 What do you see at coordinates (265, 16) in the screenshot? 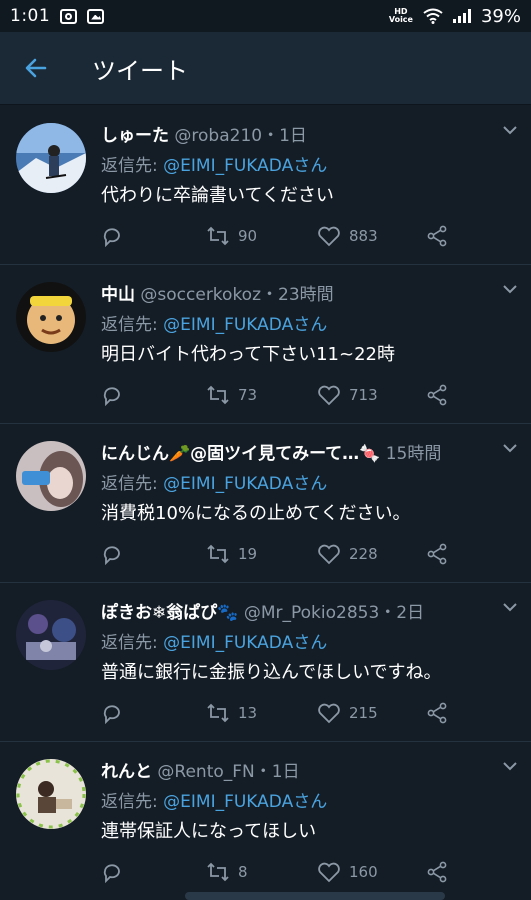
I see `status-bar: 1:01 HD Voice 39%` at bounding box center [265, 16].